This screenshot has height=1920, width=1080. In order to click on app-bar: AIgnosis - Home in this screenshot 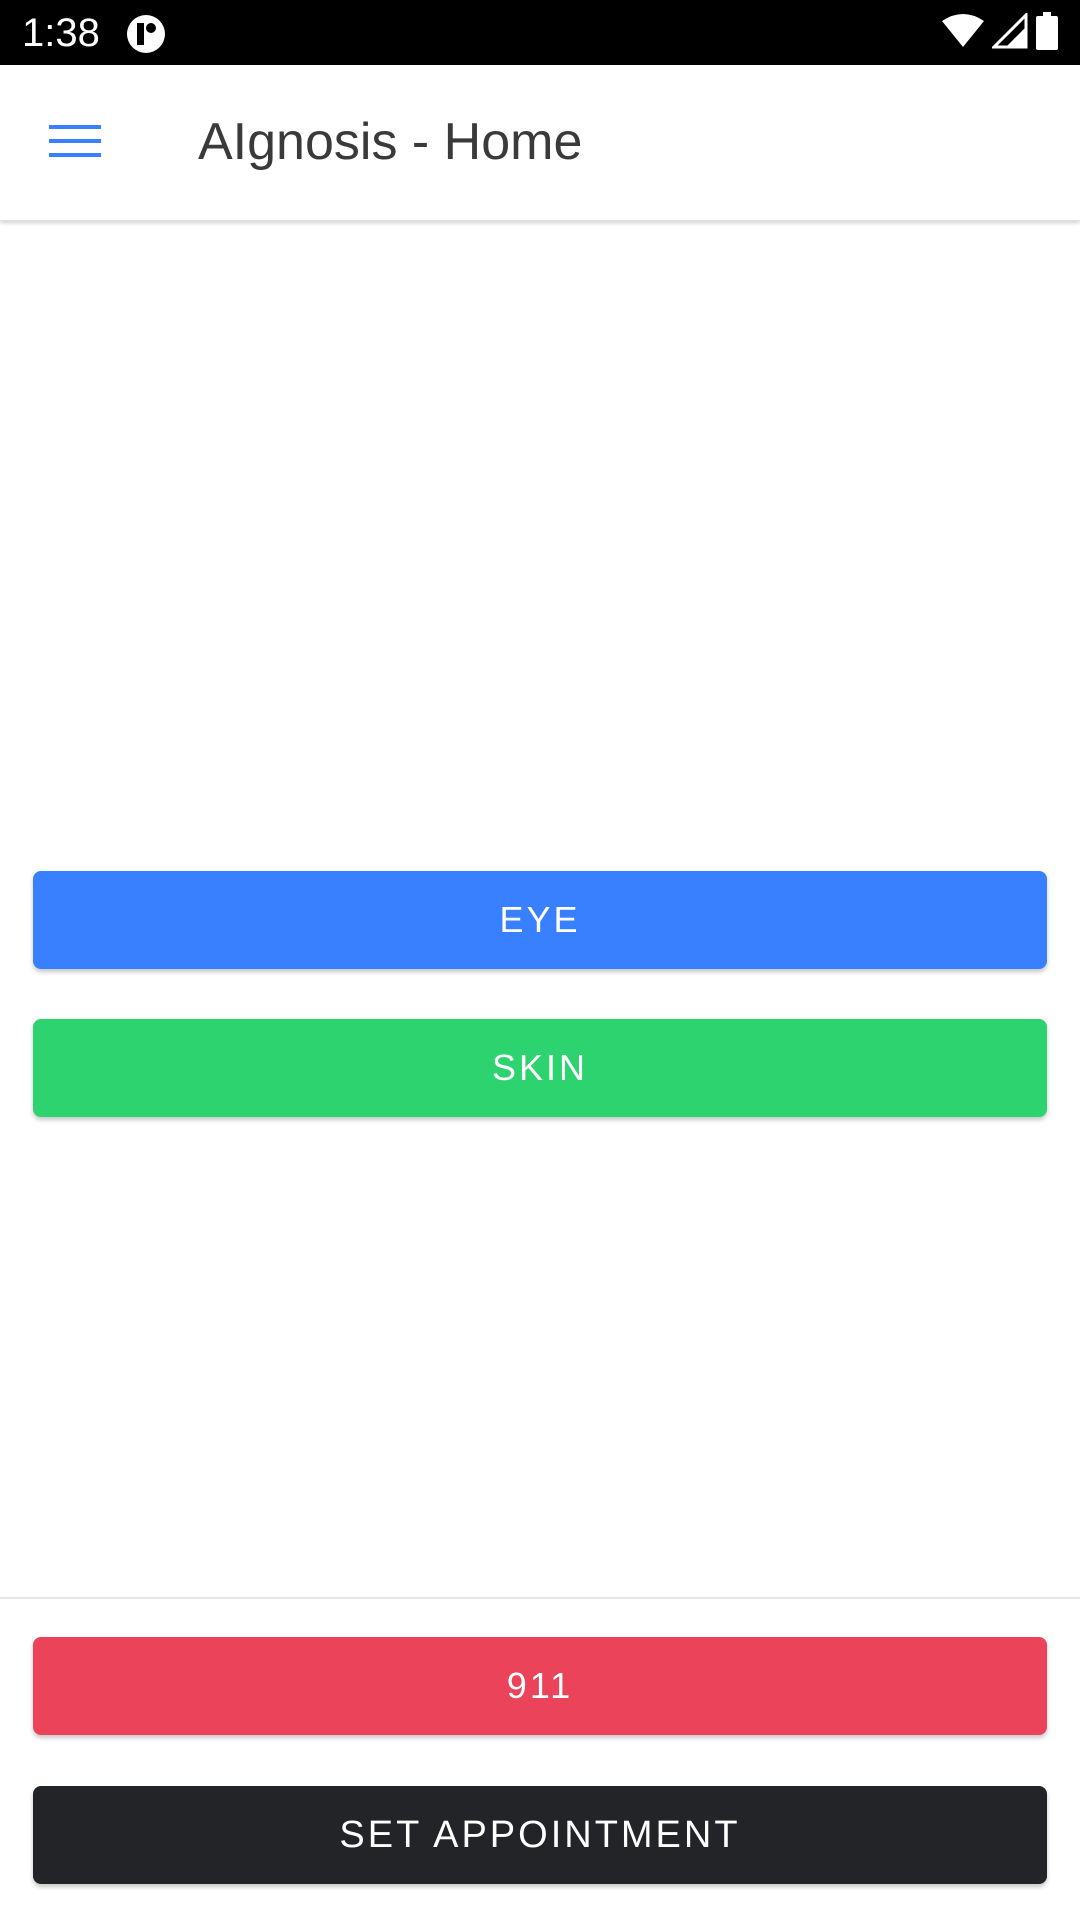, I will do `click(540, 143)`.